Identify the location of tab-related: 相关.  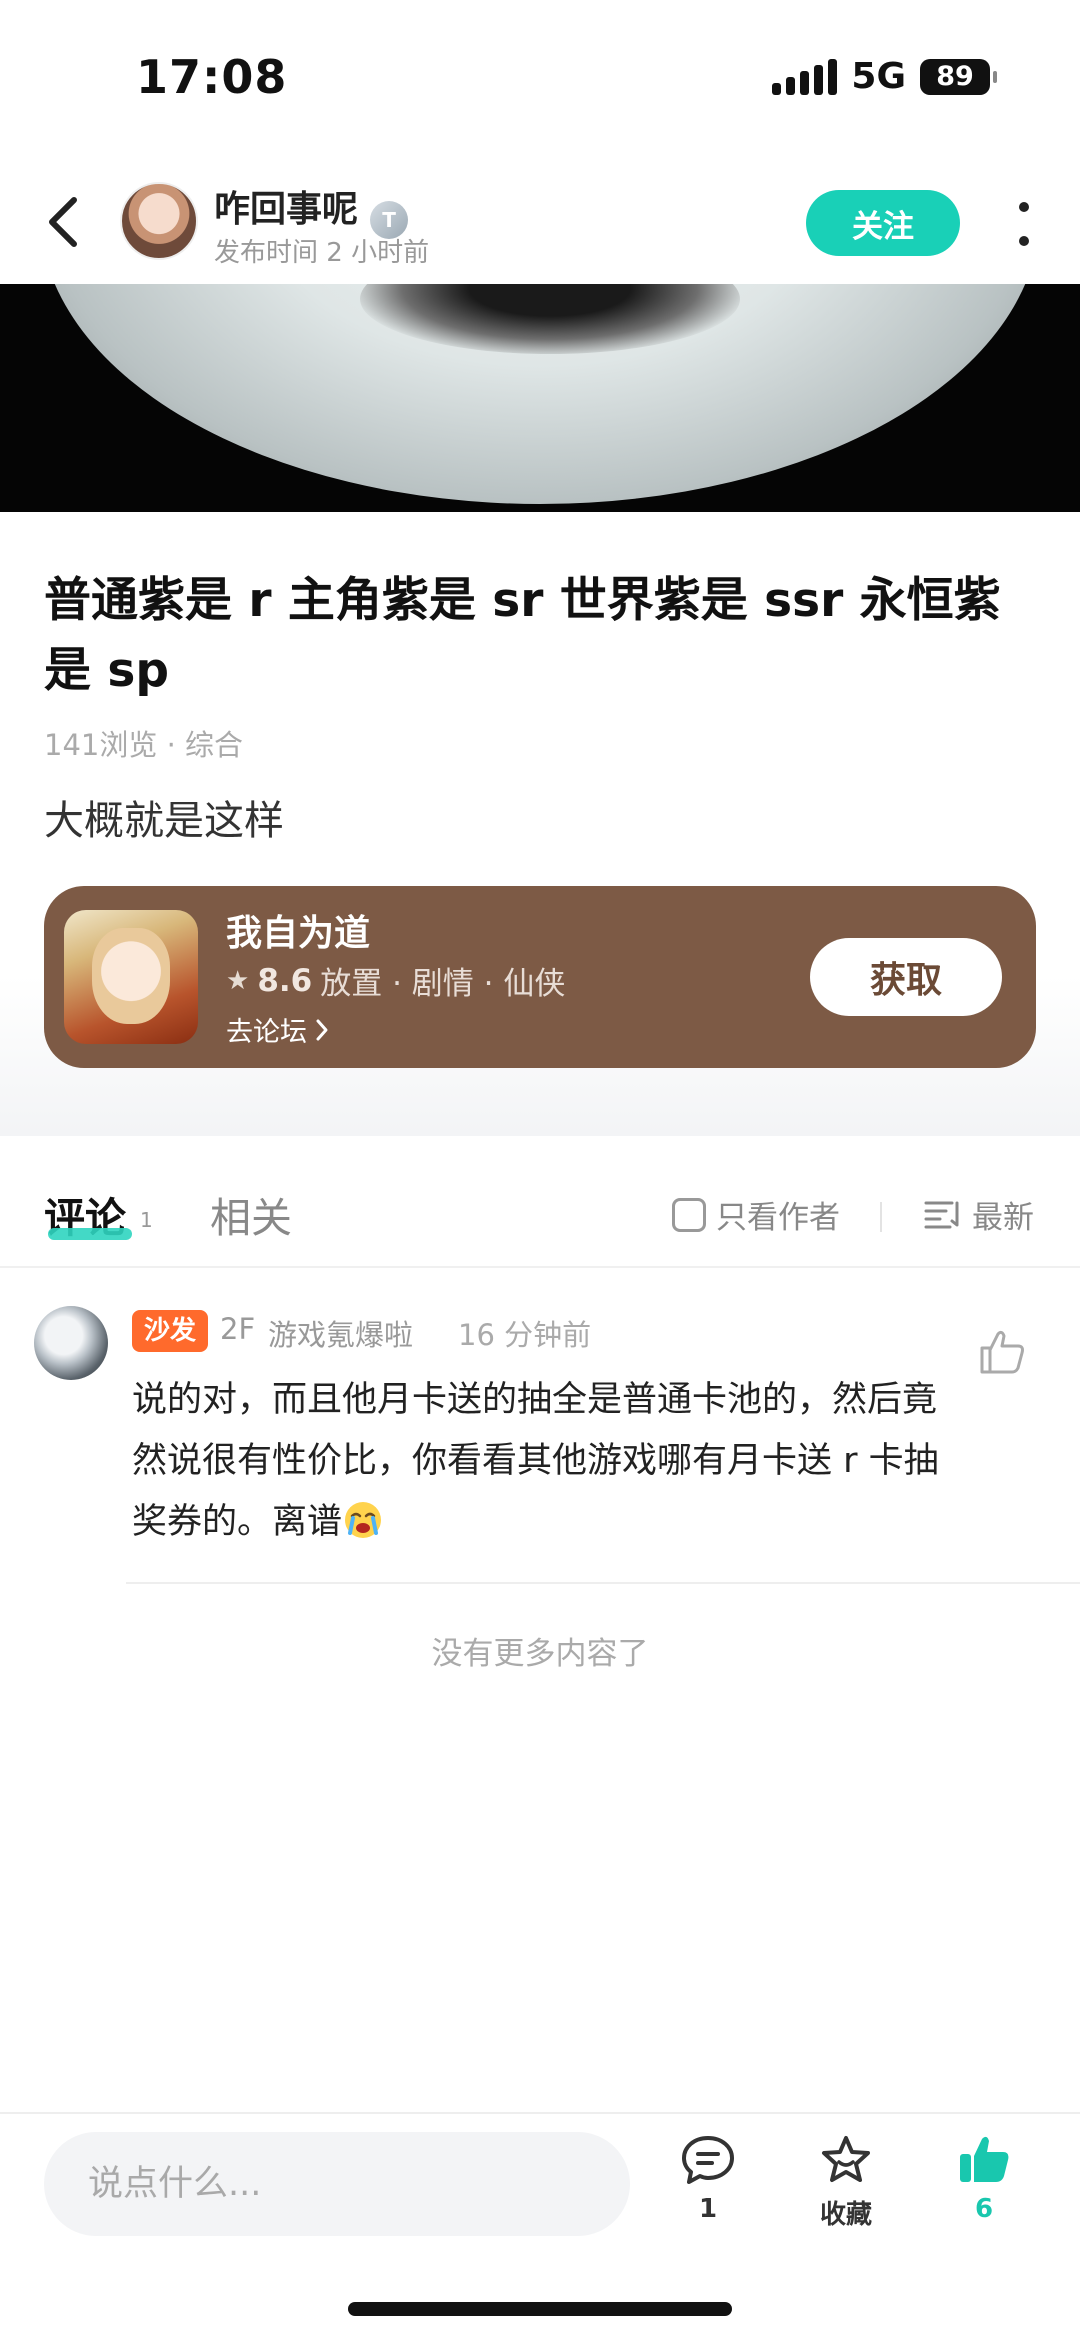
(251, 1214).